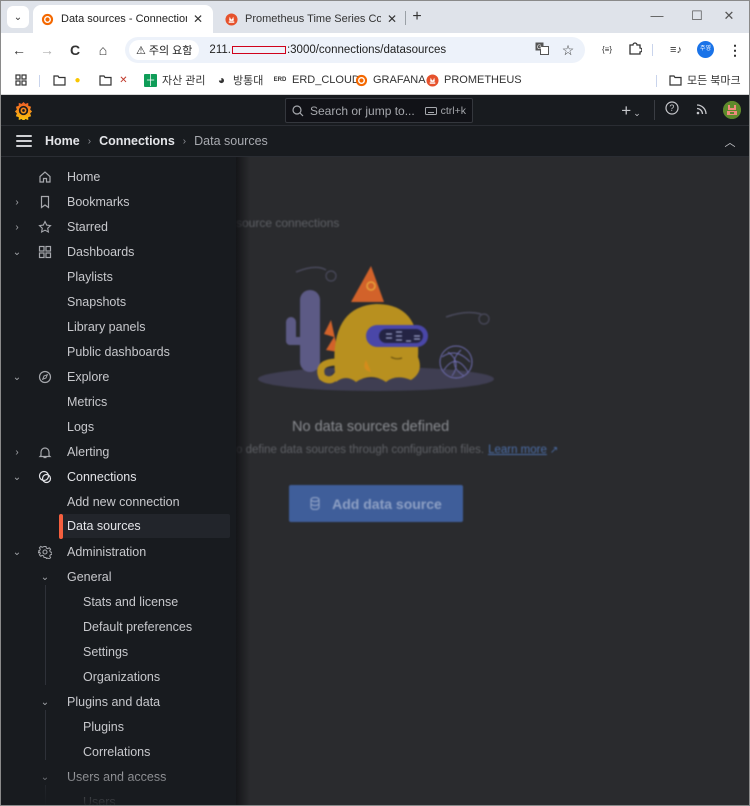 The width and height of the screenshot is (750, 806). What do you see at coordinates (144, 526) in the screenshot?
I see `sidebar-item-data-sources: Data sources` at bounding box center [144, 526].